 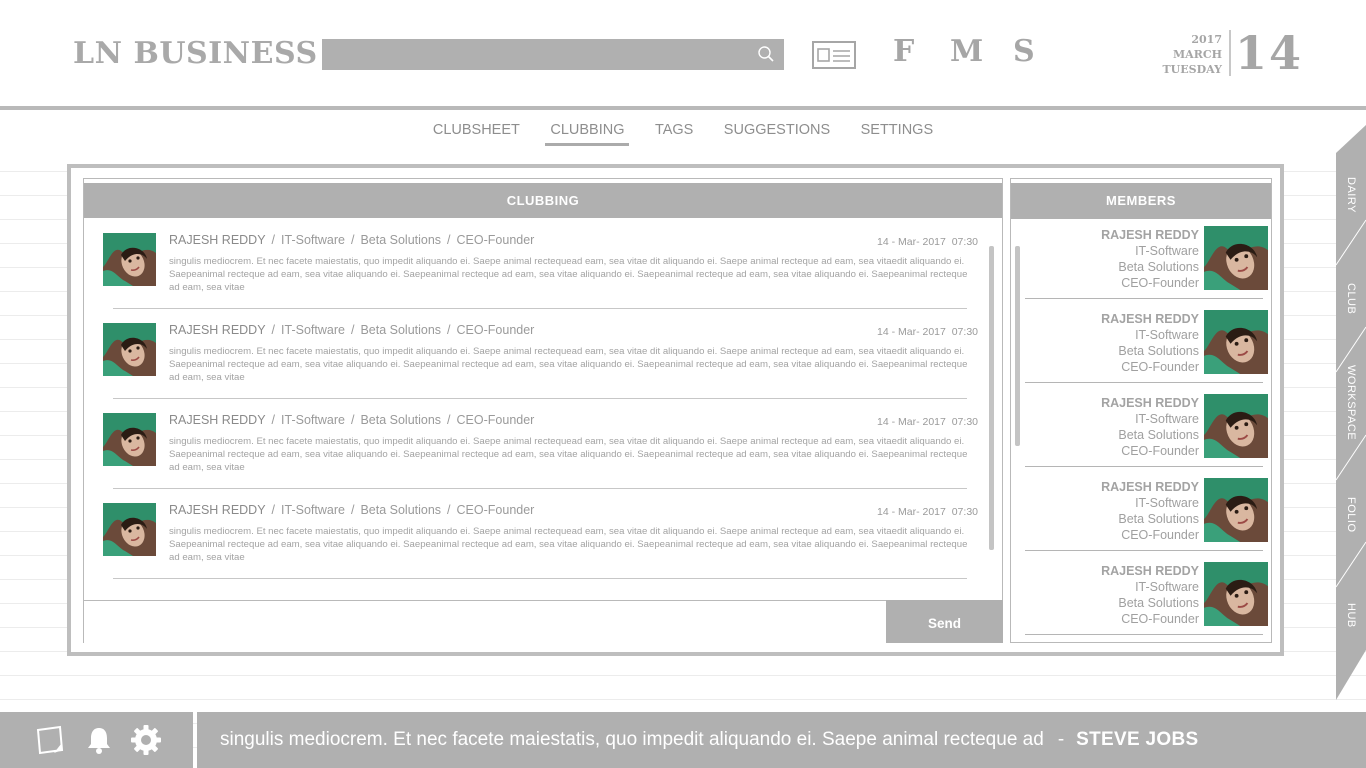 What do you see at coordinates (1351, 402) in the screenshot?
I see `side-tab-workspace: WORKSPACE` at bounding box center [1351, 402].